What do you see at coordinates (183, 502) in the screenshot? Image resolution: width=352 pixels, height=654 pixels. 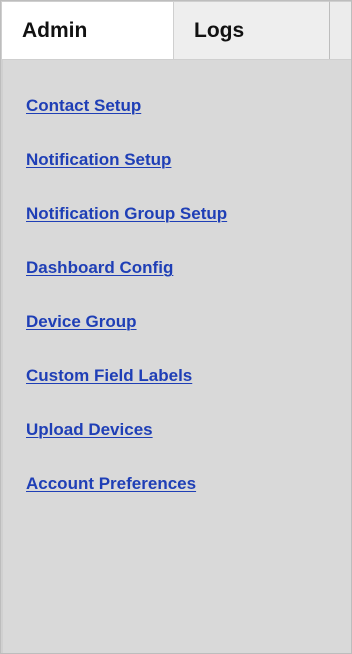 I see `menu-item-account-preferences: Account Preferences` at bounding box center [183, 502].